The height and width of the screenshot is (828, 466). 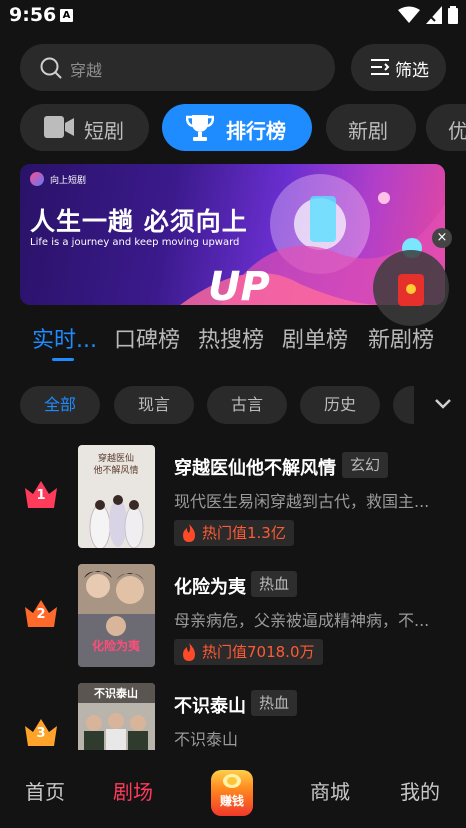 What do you see at coordinates (412, 71) in the screenshot?
I see `filter-label: 筛选` at bounding box center [412, 71].